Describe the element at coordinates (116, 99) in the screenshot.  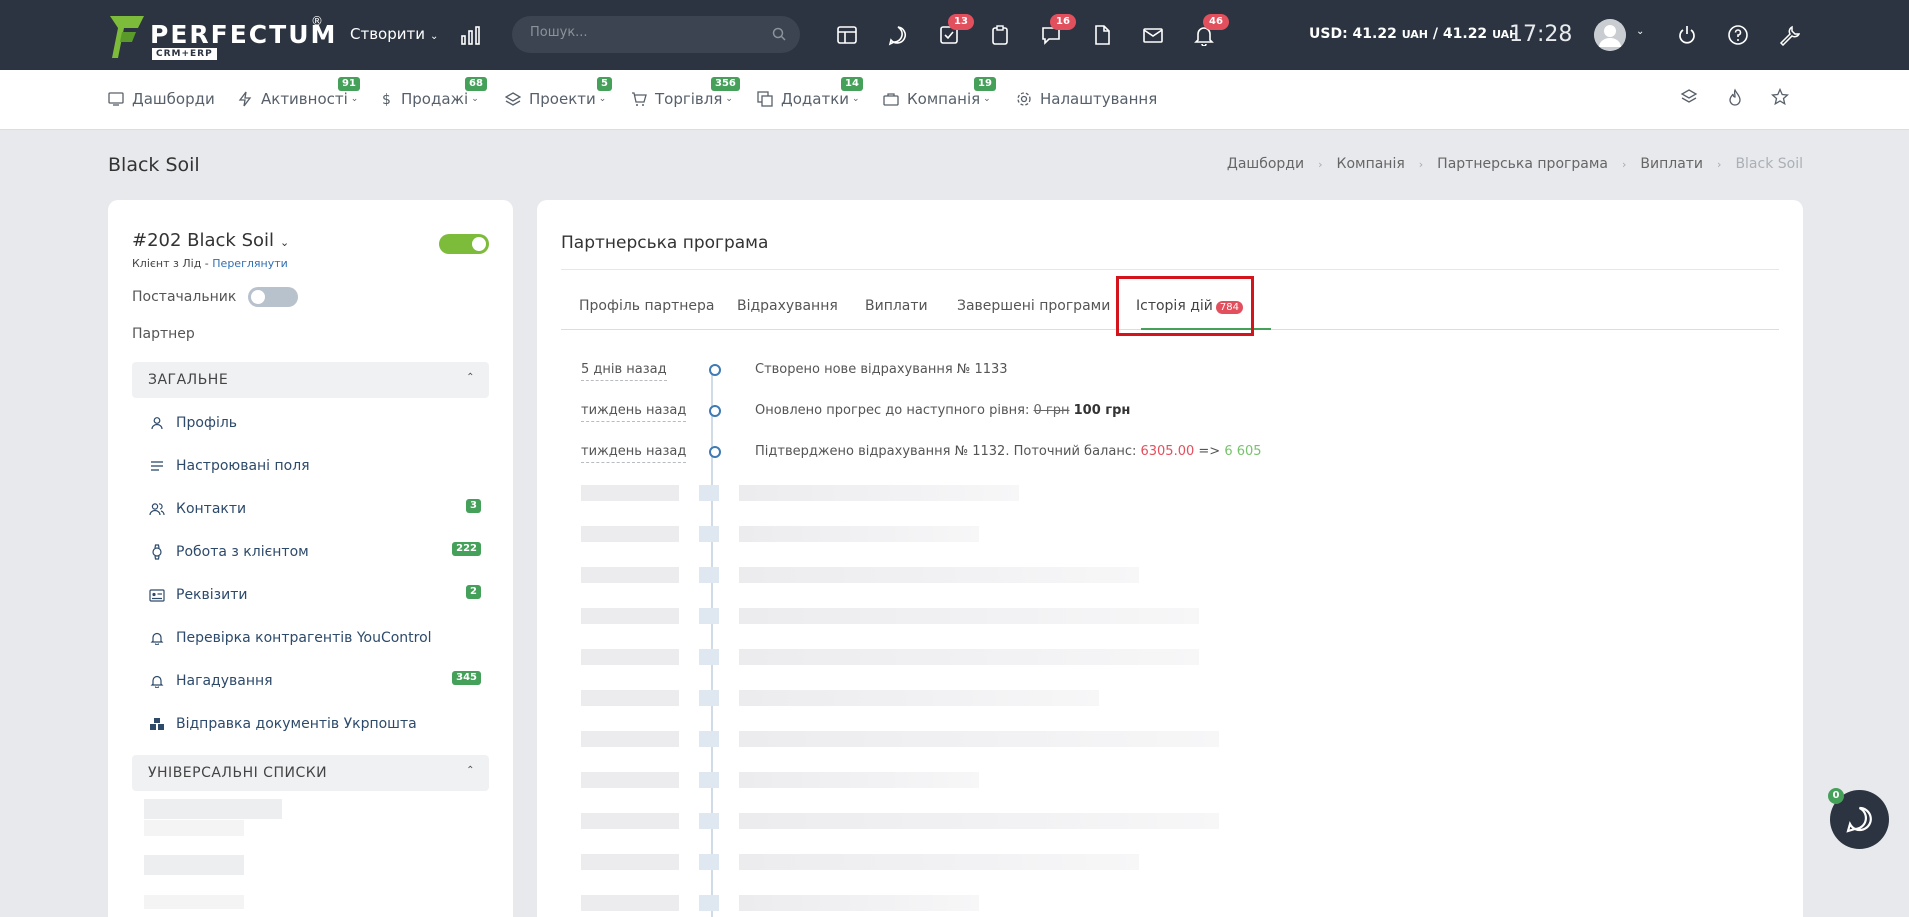
I see `dashboard-icon` at that location.